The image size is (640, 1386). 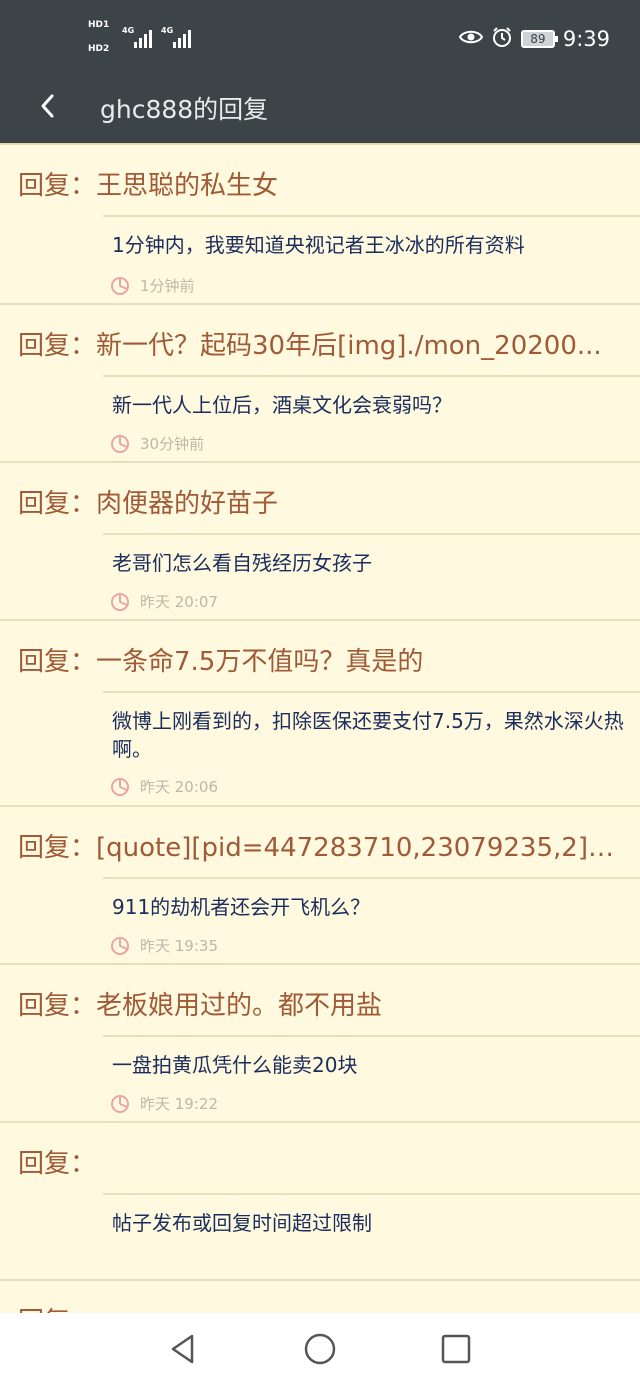 I want to click on list-item: 回复：肉便器的好苗子 老哥们怎么看自残经历女孩子 昨天 20:07, so click(x=320, y=542).